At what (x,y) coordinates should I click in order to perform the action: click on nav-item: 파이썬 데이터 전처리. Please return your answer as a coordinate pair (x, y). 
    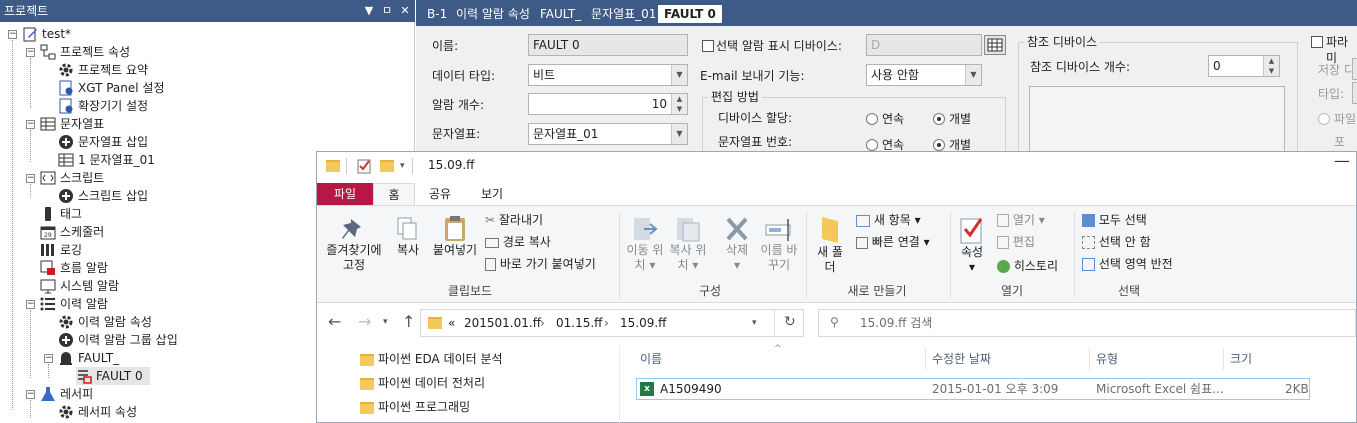
    Looking at the image, I should click on (431, 383).